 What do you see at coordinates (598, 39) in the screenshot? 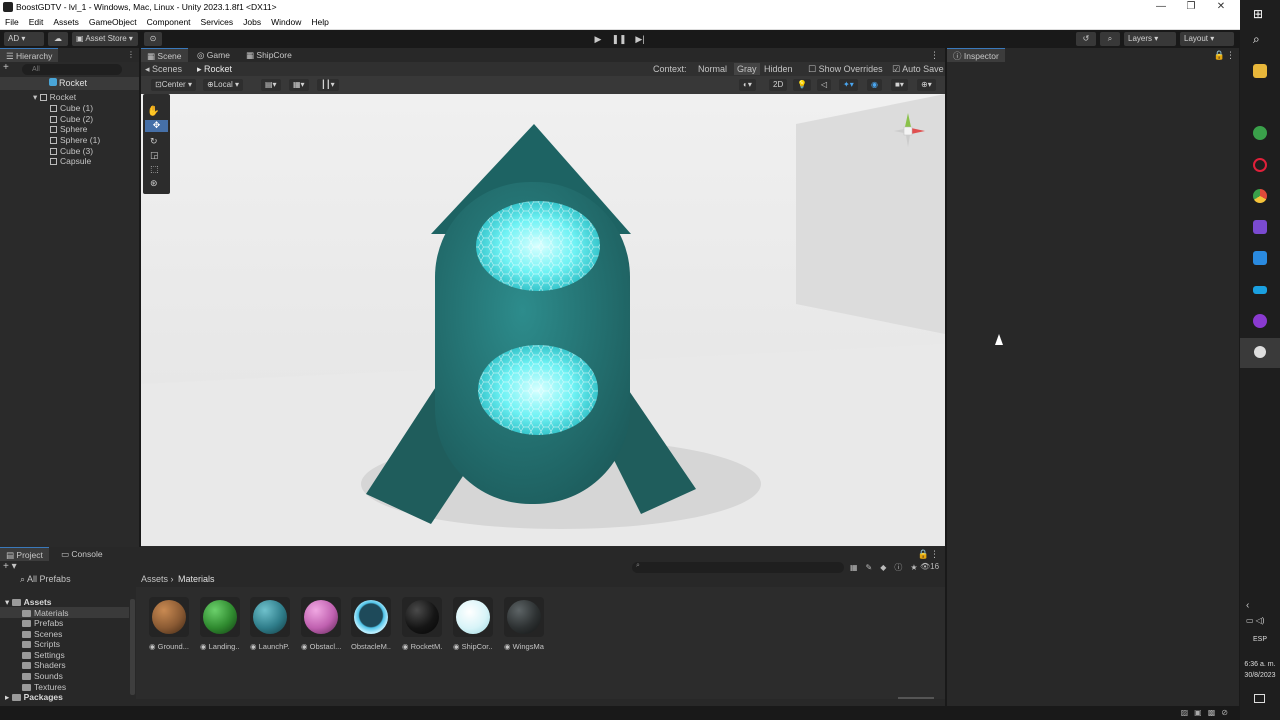
I see `play-button: ▶` at bounding box center [598, 39].